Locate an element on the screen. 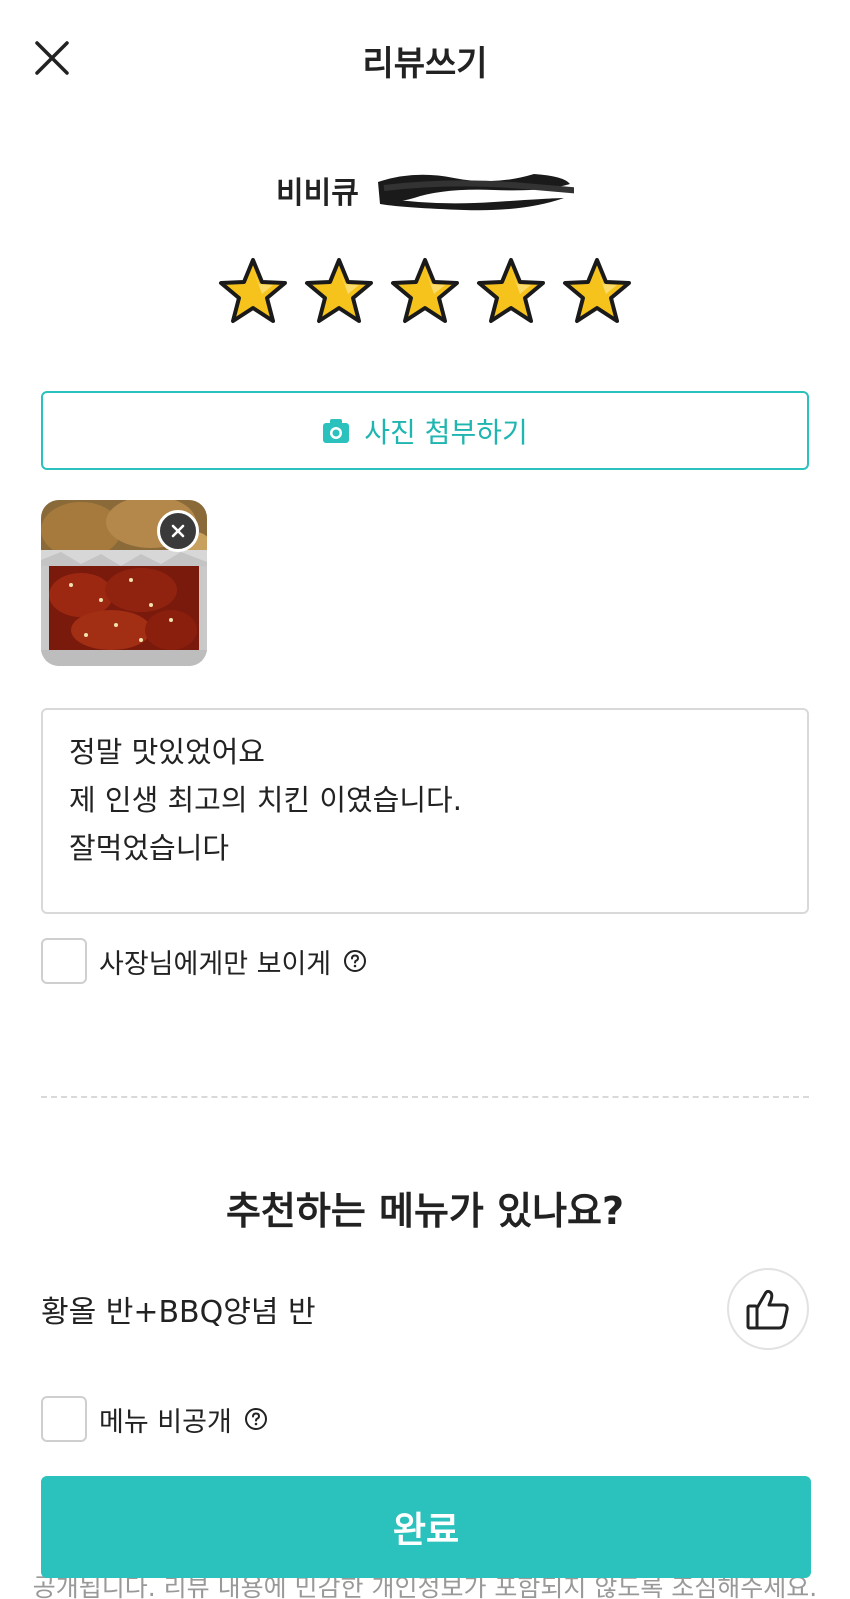  recommend-menu-item: 황올 반+BBQ양념 반 is located at coordinates (425, 1309).